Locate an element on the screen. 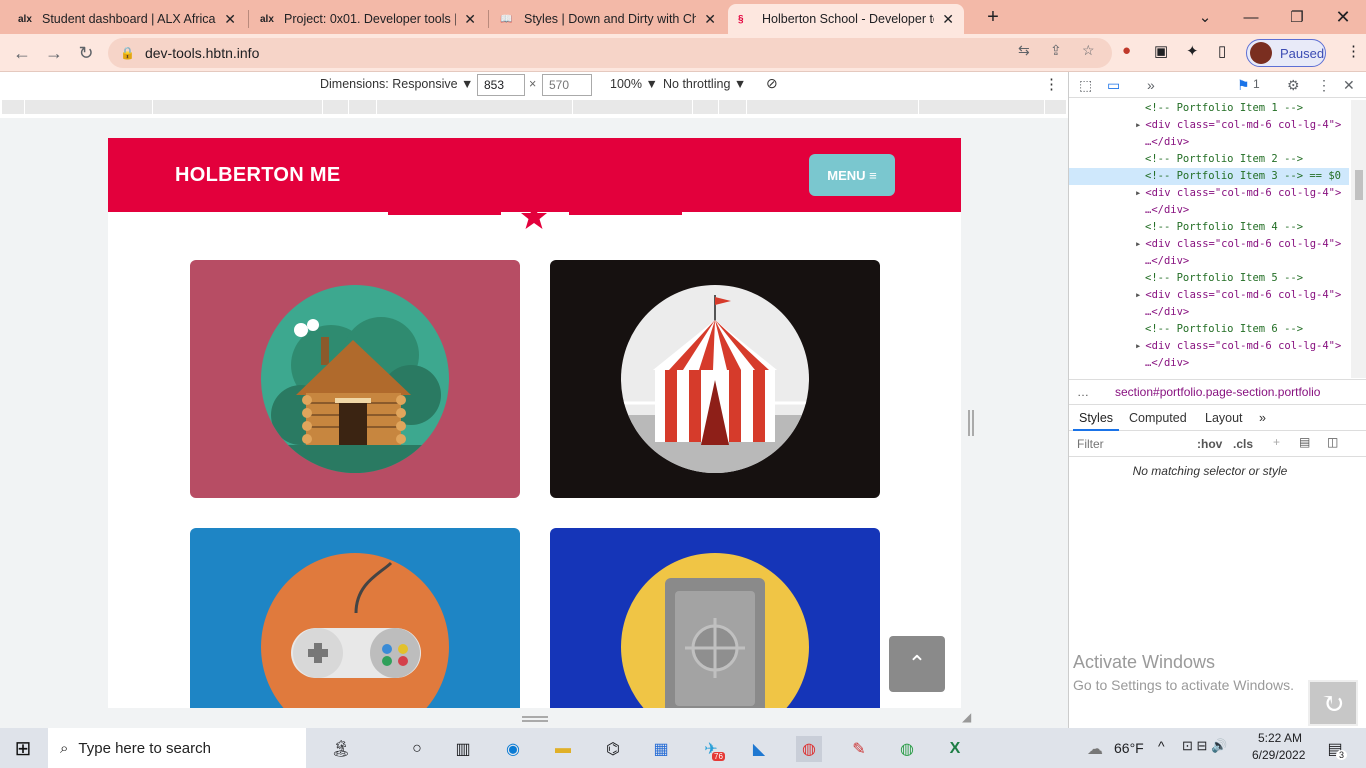 Image resolution: width=1366 pixels, height=768 pixels. zoom-select: 100% ▼ is located at coordinates (634, 84).